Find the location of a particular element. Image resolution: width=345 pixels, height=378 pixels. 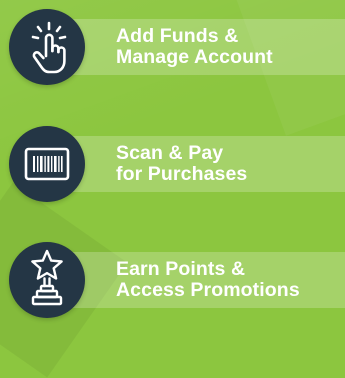

tap-hand-icon is located at coordinates (49, 47).